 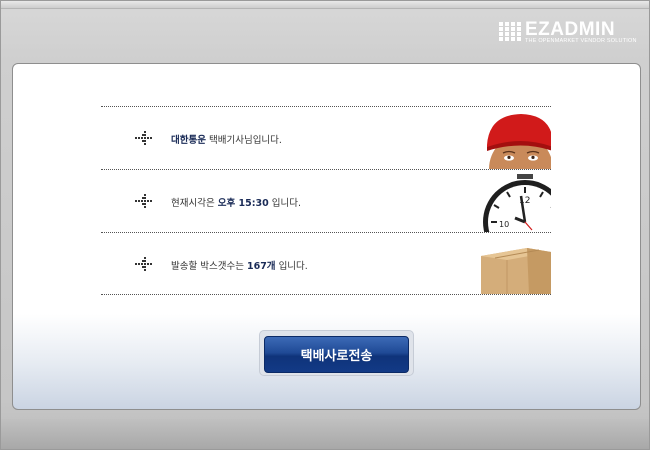 I want to click on courier-face-image, so click(x=519, y=141).